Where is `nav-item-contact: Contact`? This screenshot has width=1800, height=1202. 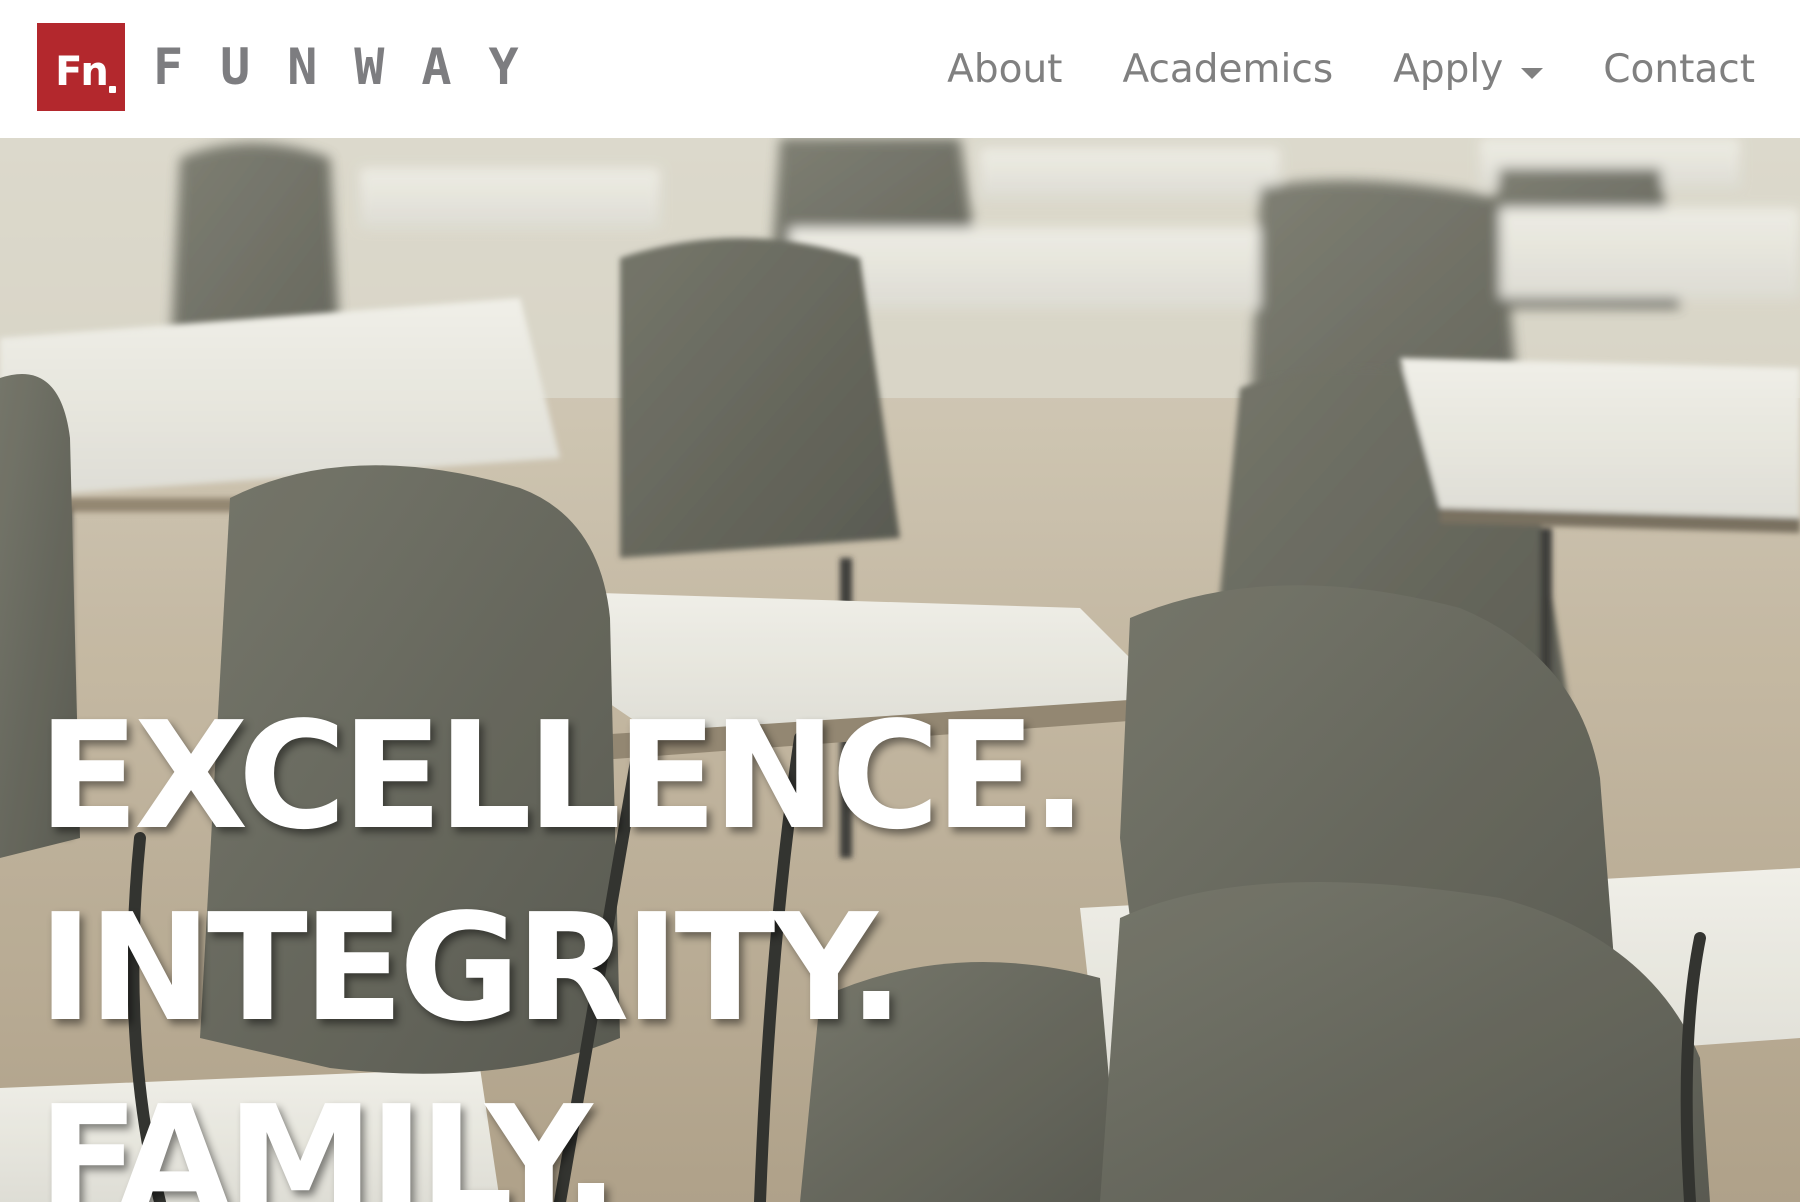 nav-item-contact: Contact is located at coordinates (1679, 70).